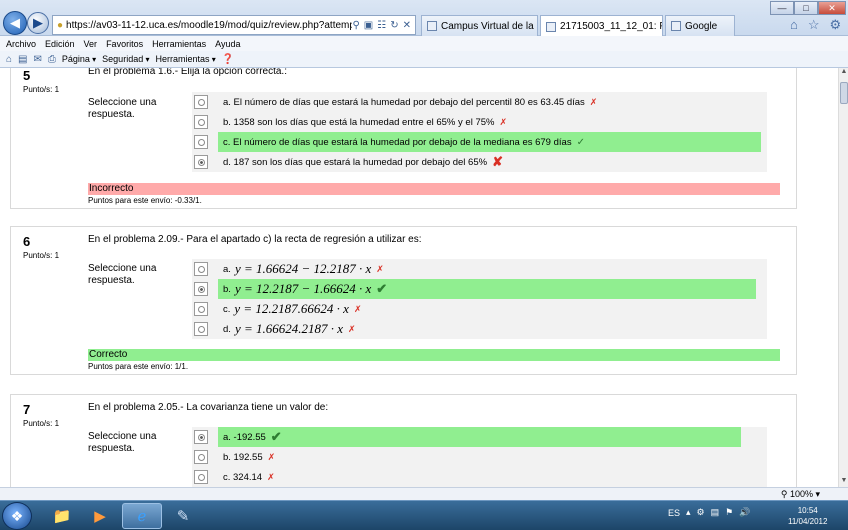  I want to click on back-button: ◀, so click(15, 23).